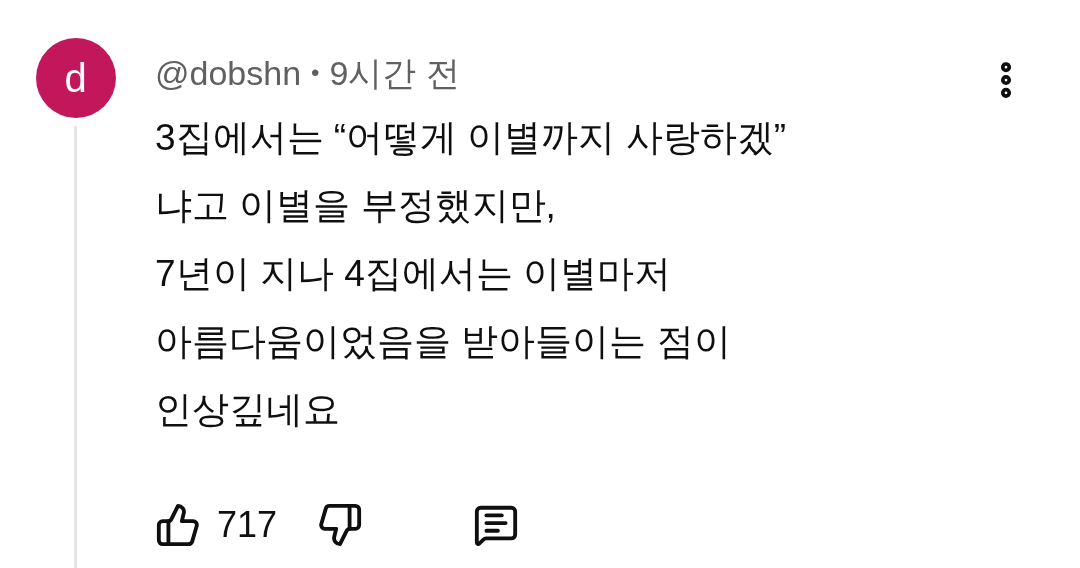 Image resolution: width=1080 pixels, height=568 pixels. What do you see at coordinates (228, 73) in the screenshot?
I see `author-handle: @dobshn` at bounding box center [228, 73].